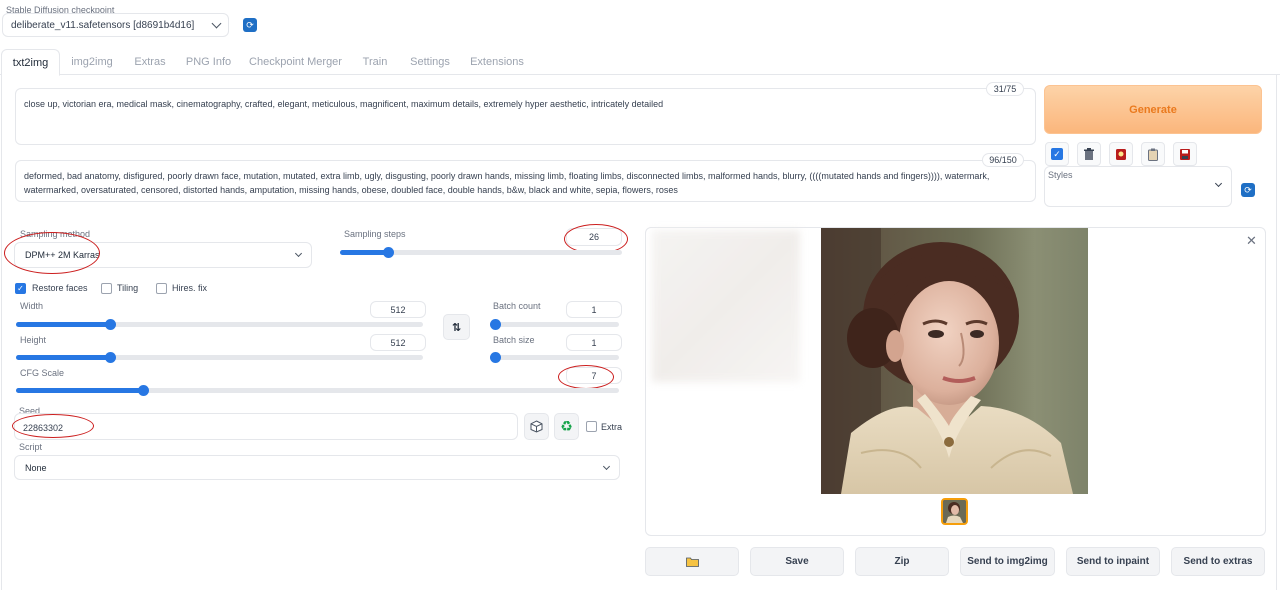 The width and height of the screenshot is (1280, 590). Describe the element at coordinates (495, 324) in the screenshot. I see `batch-count-slider-thumb` at that location.